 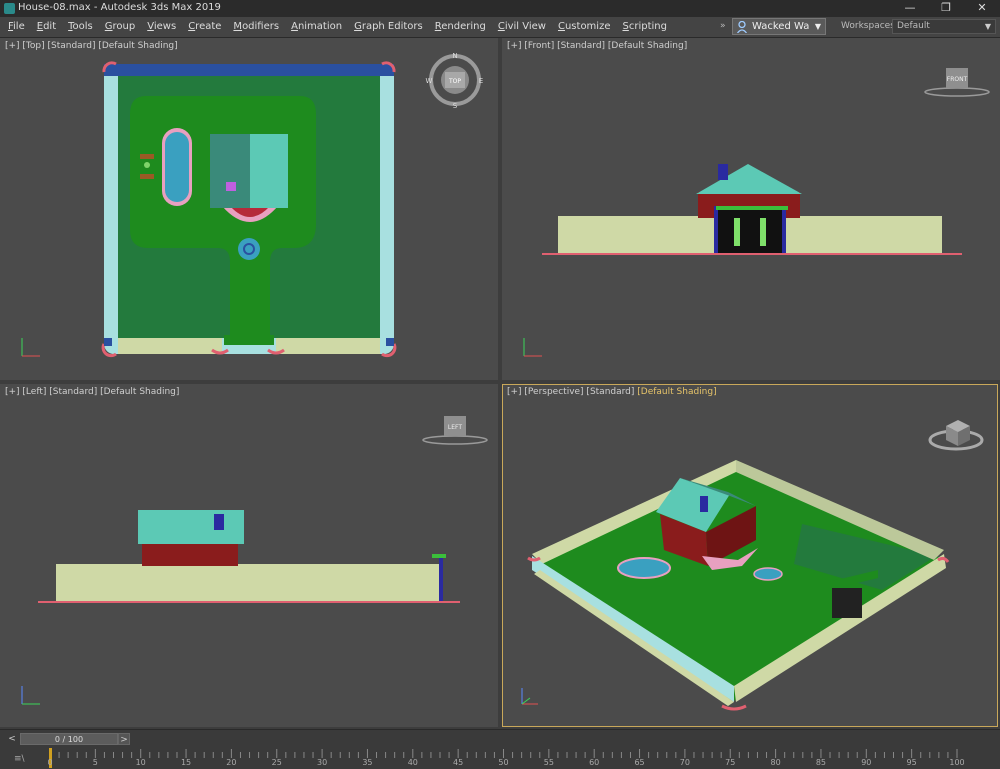 What do you see at coordinates (231, 762) in the screenshot?
I see `tick-label: 20` at bounding box center [231, 762].